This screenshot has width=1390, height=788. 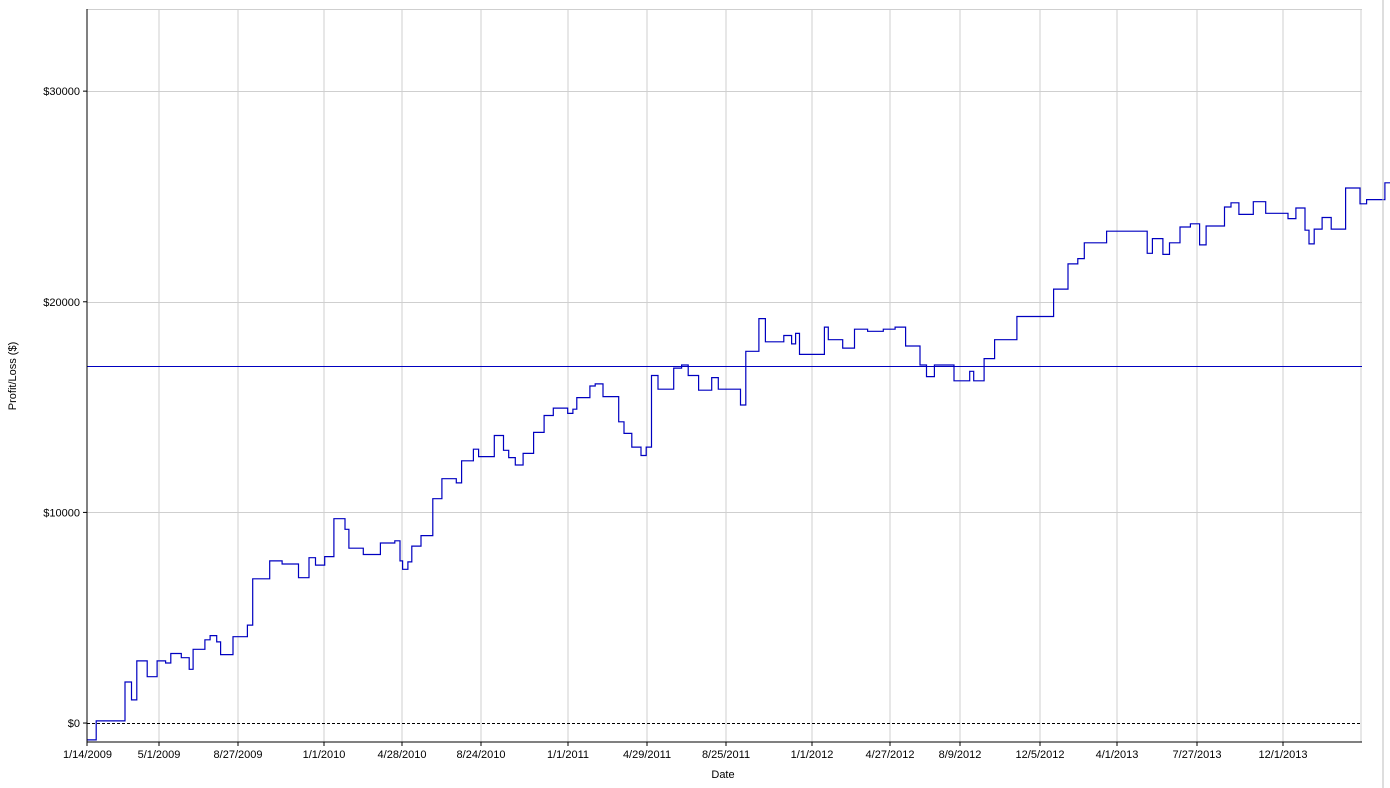 What do you see at coordinates (87, 755) in the screenshot?
I see `x-tick-label: 1/14/2009` at bounding box center [87, 755].